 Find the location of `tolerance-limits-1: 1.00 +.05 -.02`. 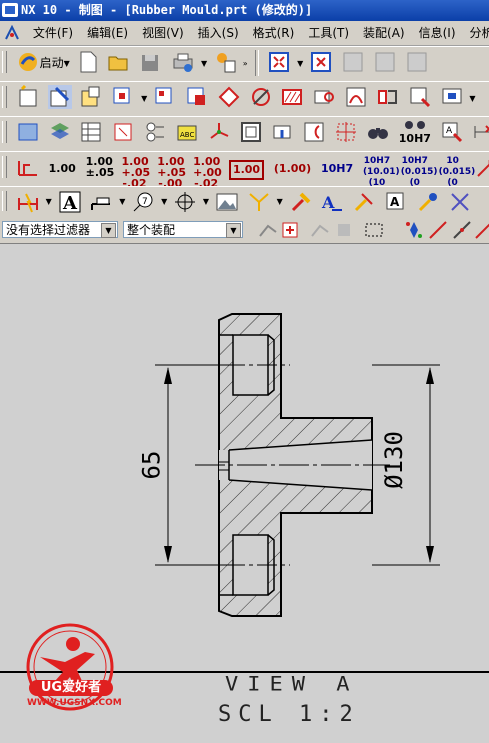

tolerance-limits-1: 1.00 +.05 -.02 is located at coordinates (135, 171).